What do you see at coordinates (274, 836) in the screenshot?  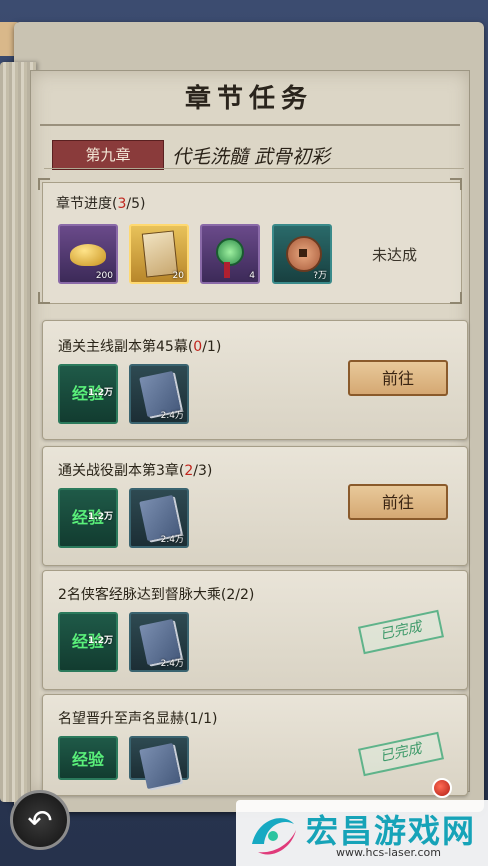 I see `watermark-logo-icon` at bounding box center [274, 836].